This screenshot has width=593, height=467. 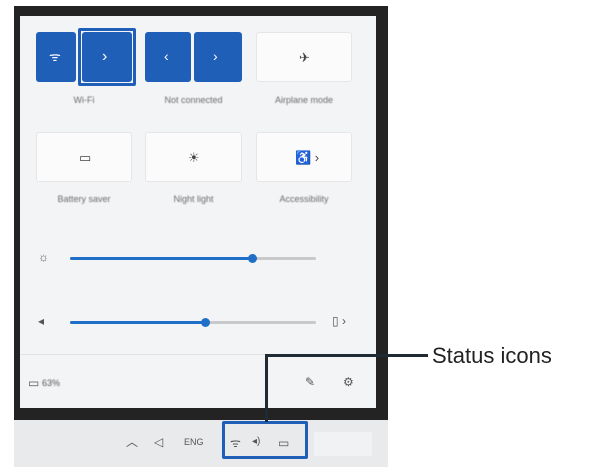 What do you see at coordinates (158, 442) in the screenshot?
I see `pen-icon: ◁` at bounding box center [158, 442].